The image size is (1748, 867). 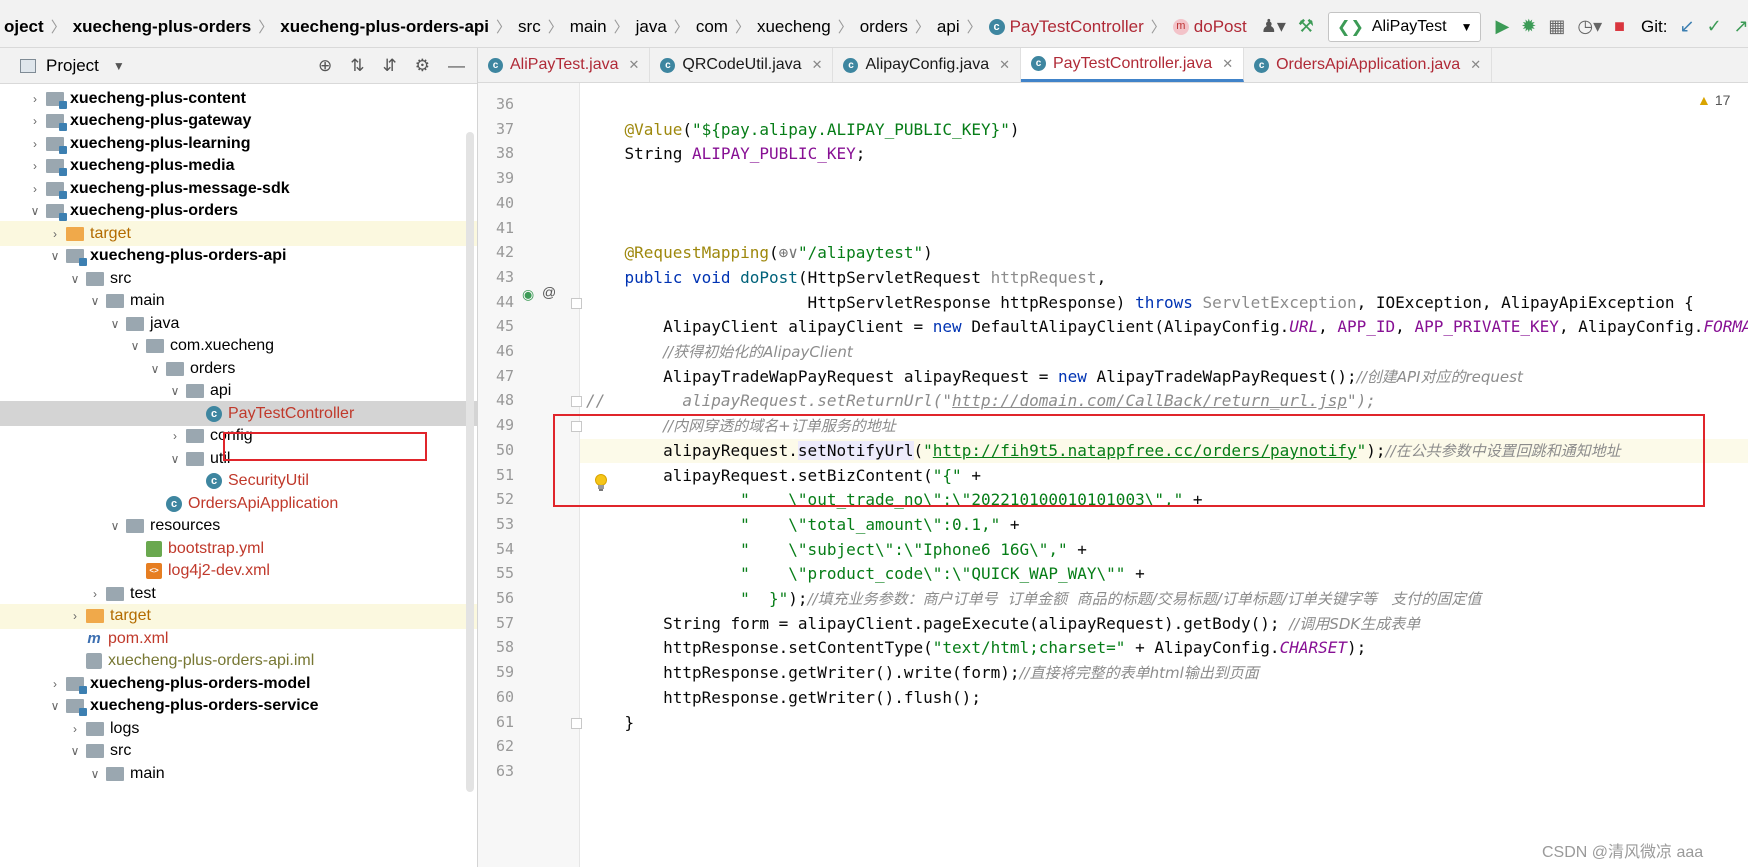 I want to click on git-update-icon: ↙, so click(x=1686, y=26).